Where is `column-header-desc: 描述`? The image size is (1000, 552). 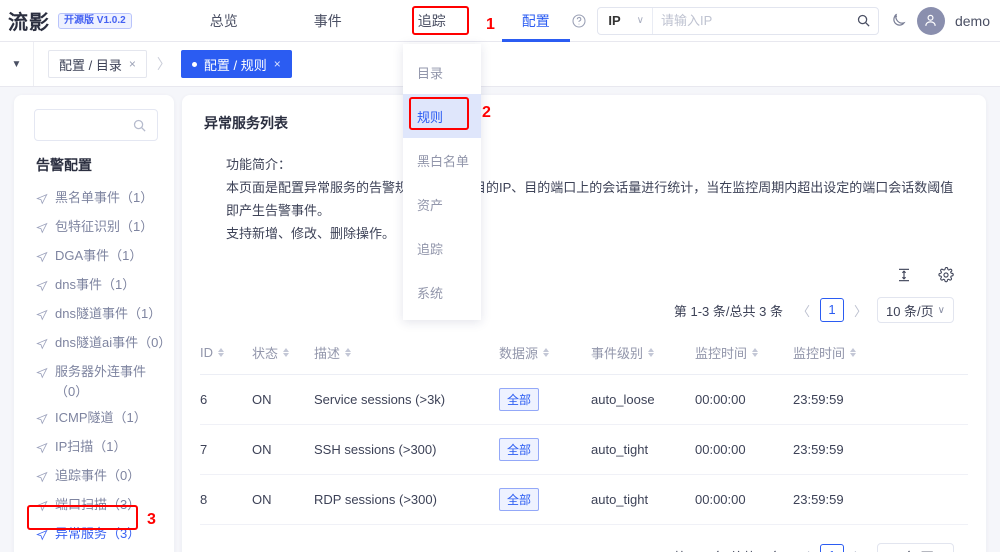
column-header-desc: 描述 is located at coordinates (406, 354).